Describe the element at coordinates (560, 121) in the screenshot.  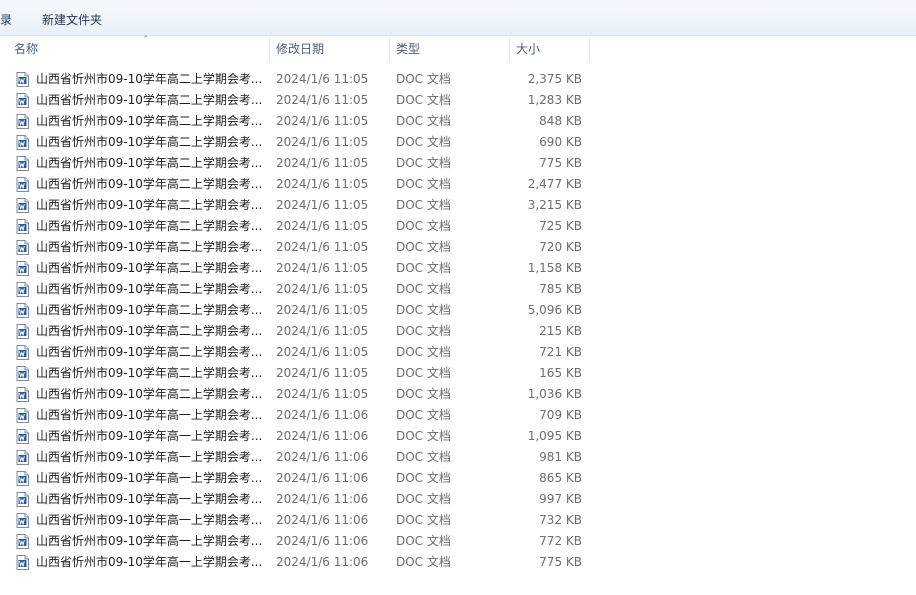
I see `file-size: 848 KB` at that location.